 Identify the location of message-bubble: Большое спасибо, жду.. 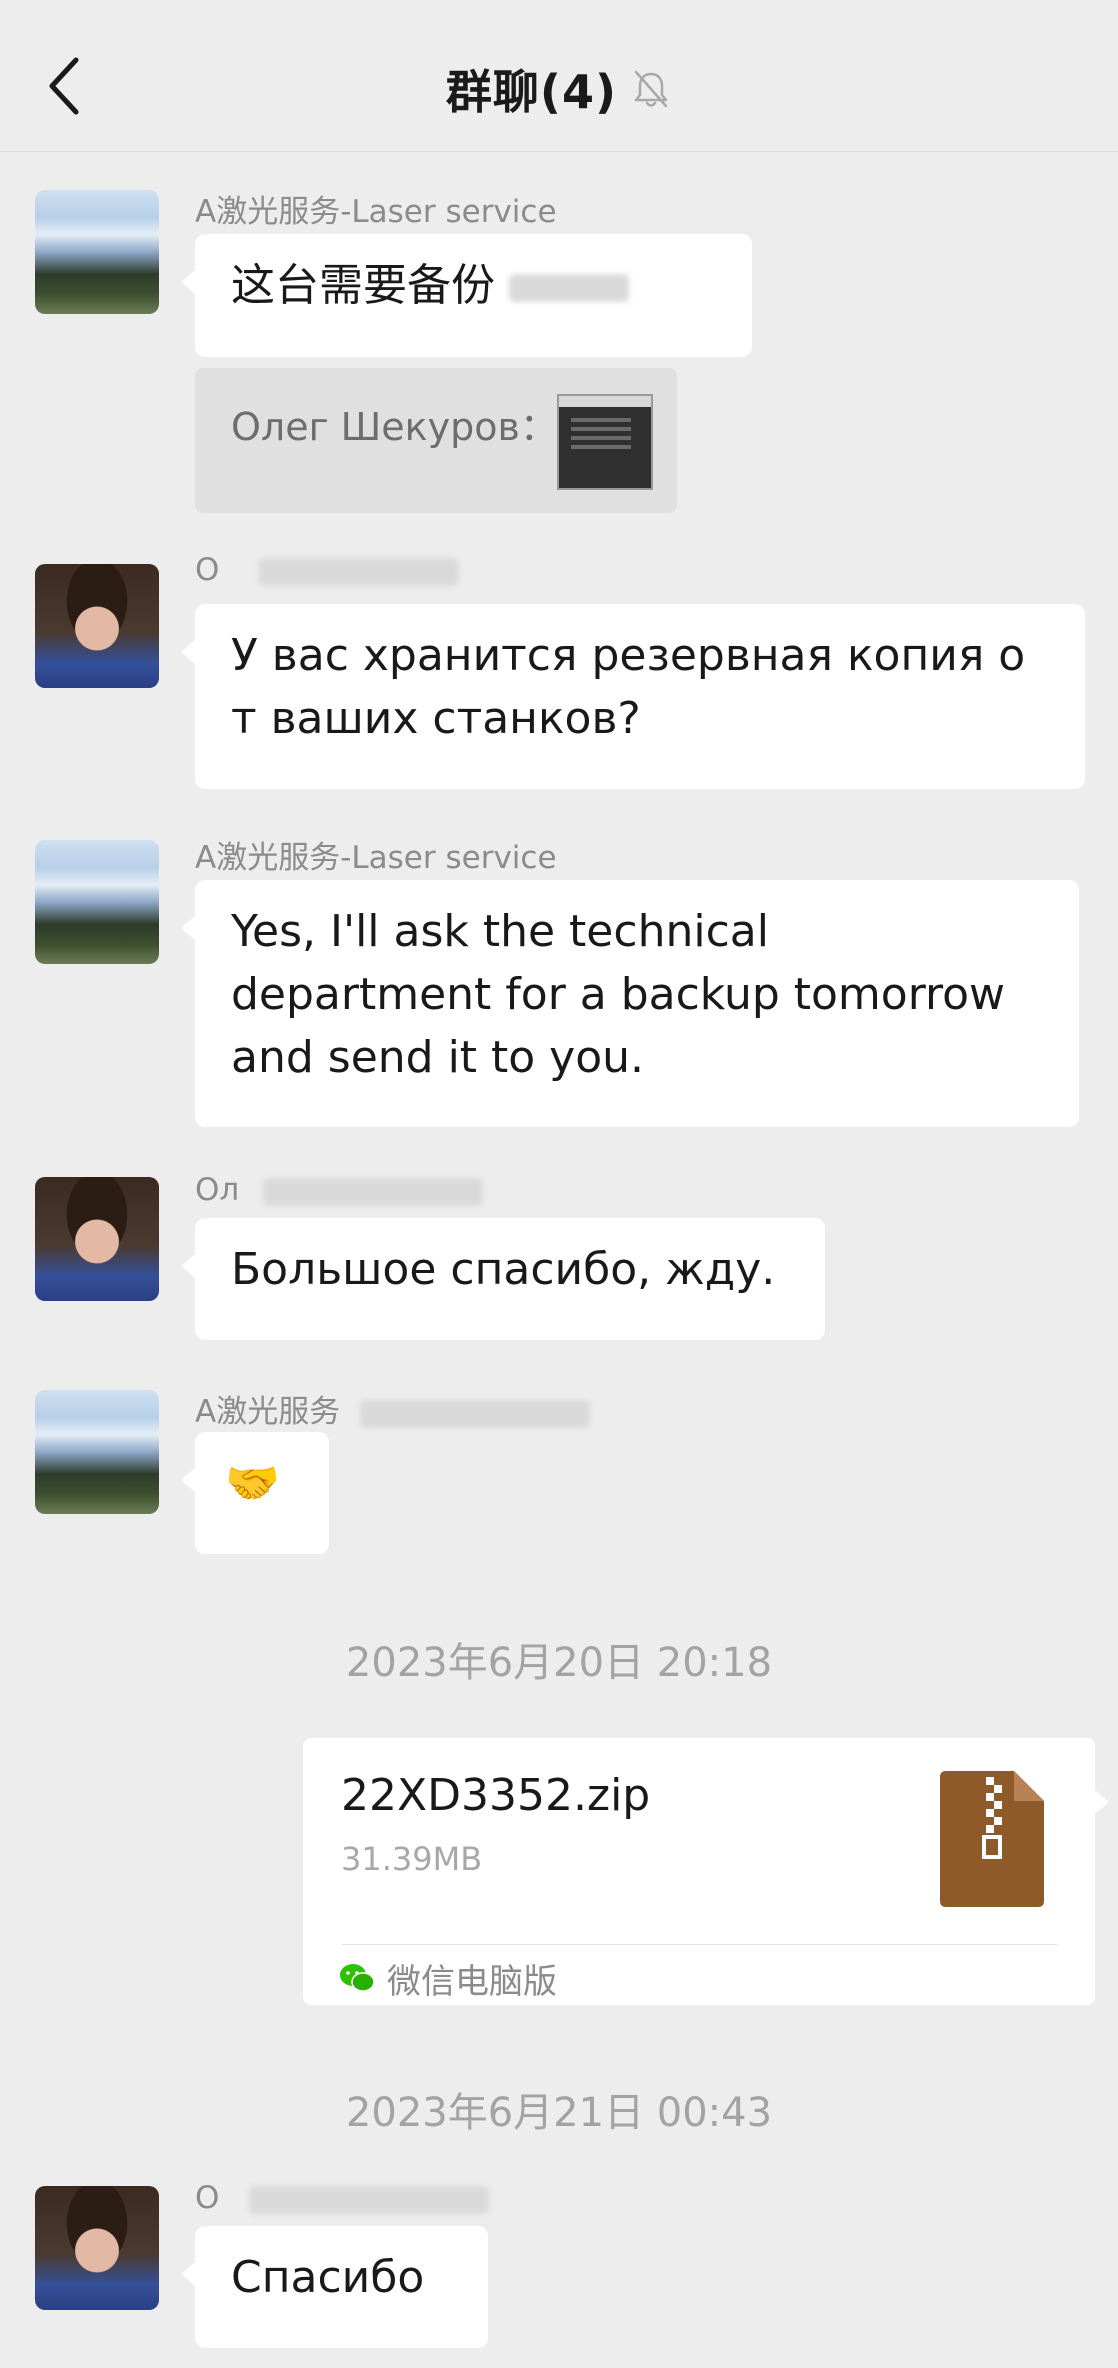
(503, 1279).